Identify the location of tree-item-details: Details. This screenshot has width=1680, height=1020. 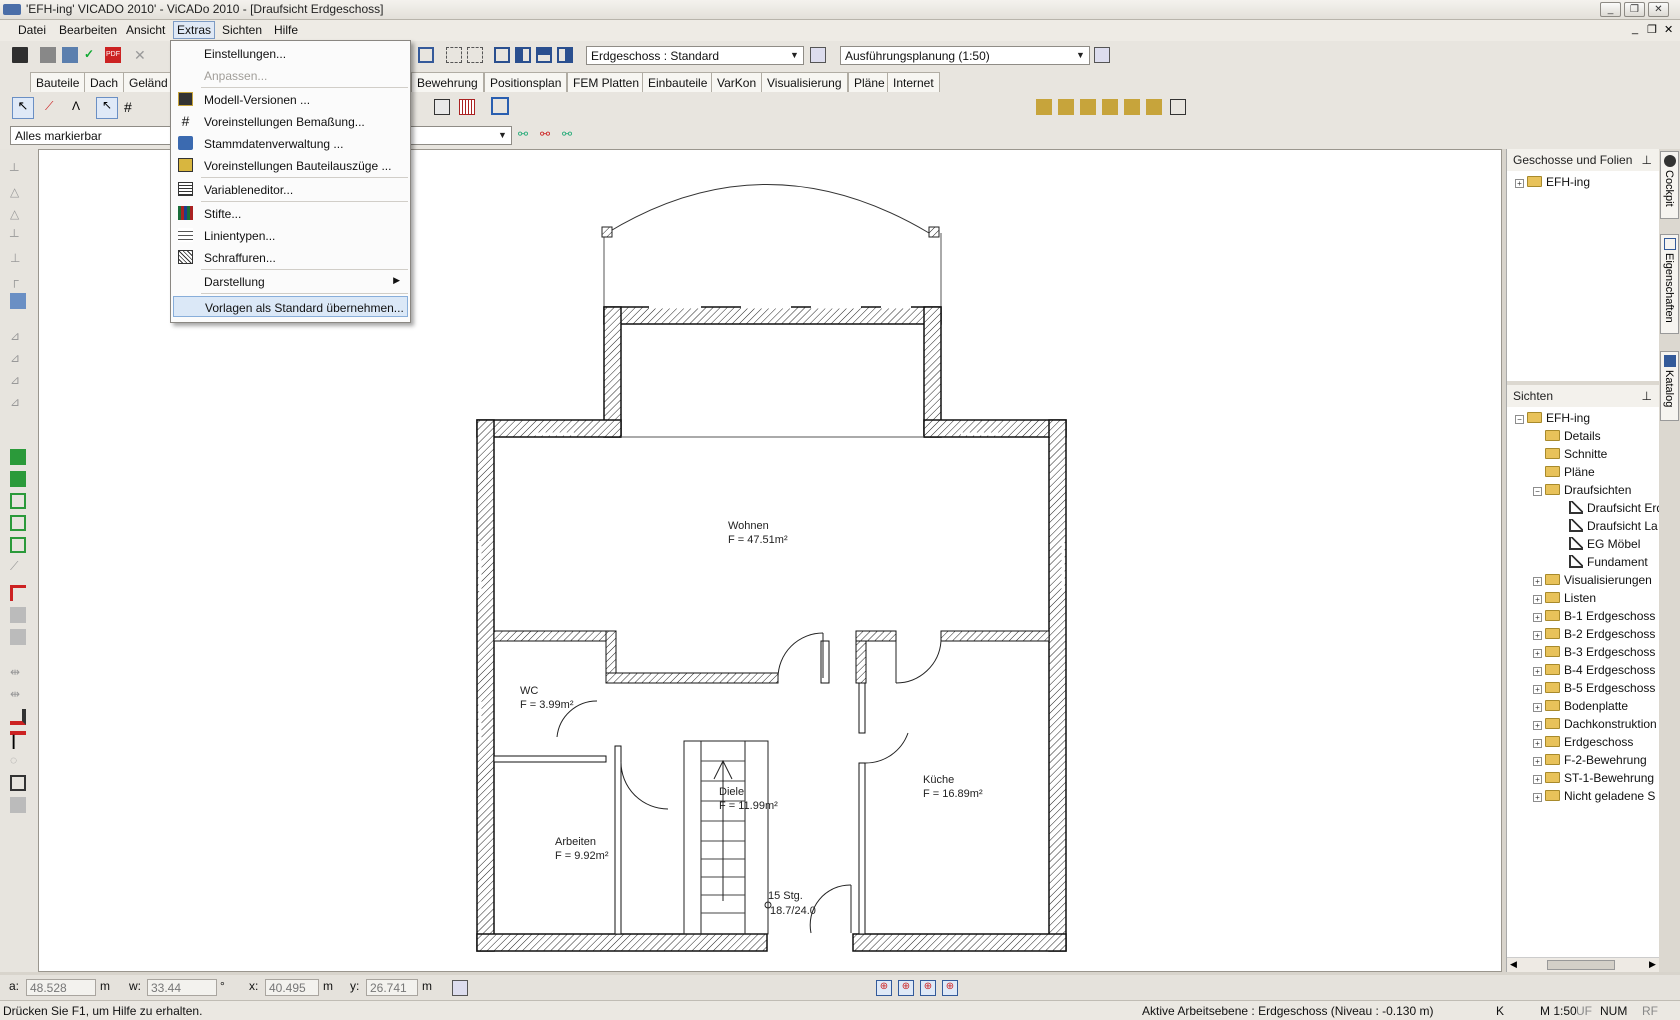
(1573, 436).